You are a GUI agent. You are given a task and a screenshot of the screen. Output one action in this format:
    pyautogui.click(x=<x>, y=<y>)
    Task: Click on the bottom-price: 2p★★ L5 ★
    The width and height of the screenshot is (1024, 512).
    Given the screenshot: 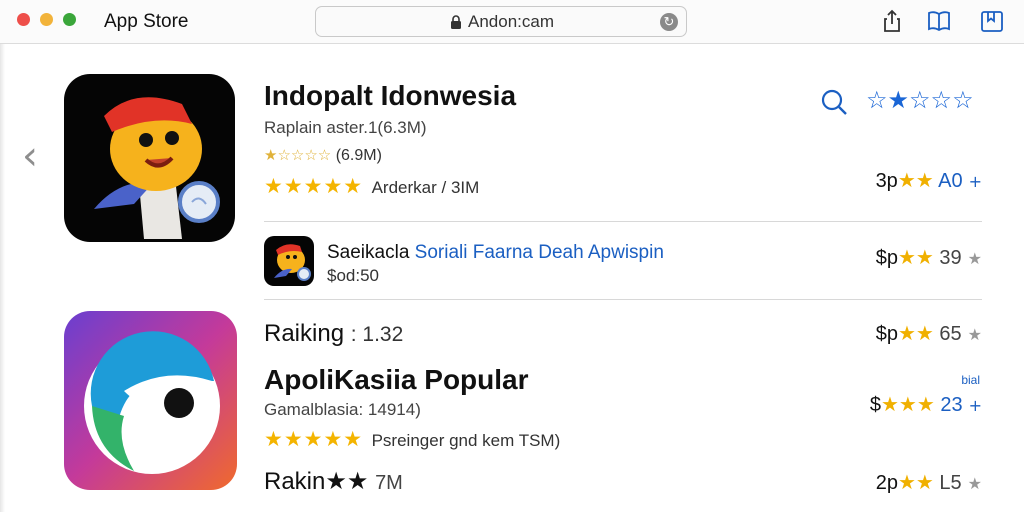 What is the action you would take?
    pyautogui.click(x=929, y=482)
    